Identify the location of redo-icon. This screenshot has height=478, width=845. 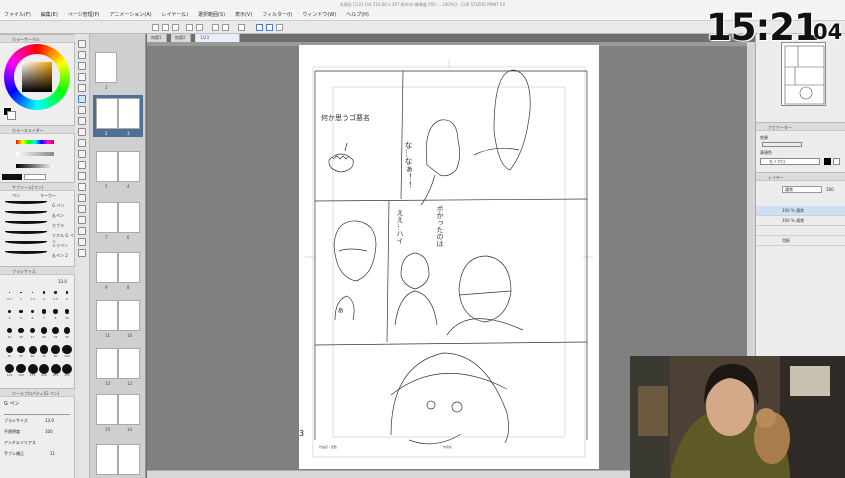
(199, 27).